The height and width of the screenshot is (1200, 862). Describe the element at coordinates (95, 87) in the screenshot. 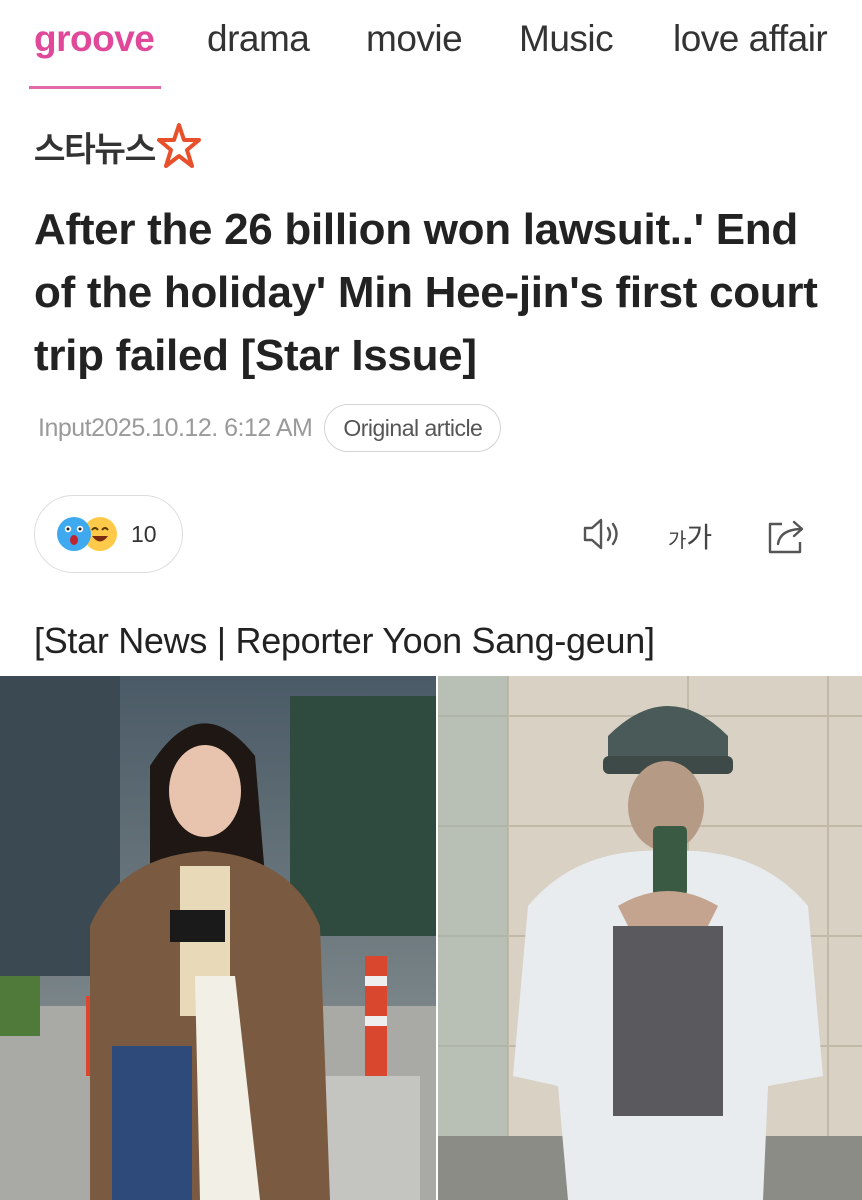

I see `active-tab-indicator` at that location.